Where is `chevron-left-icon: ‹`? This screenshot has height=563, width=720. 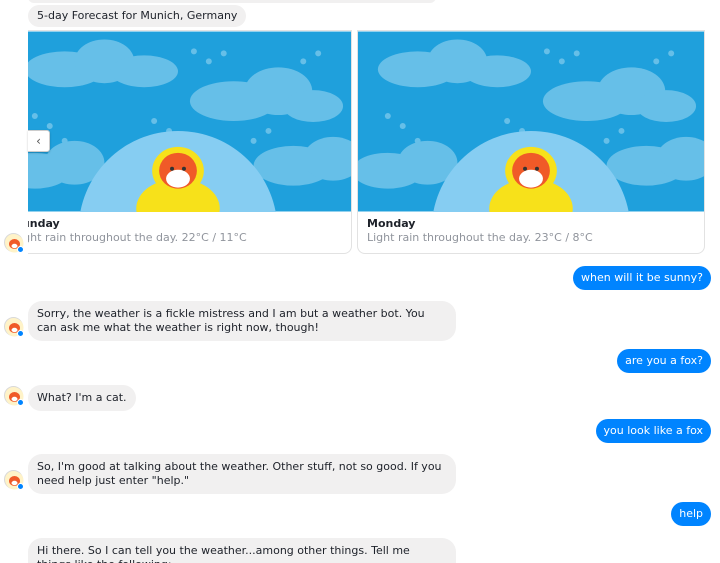
chevron-left-icon: ‹ is located at coordinates (38, 141).